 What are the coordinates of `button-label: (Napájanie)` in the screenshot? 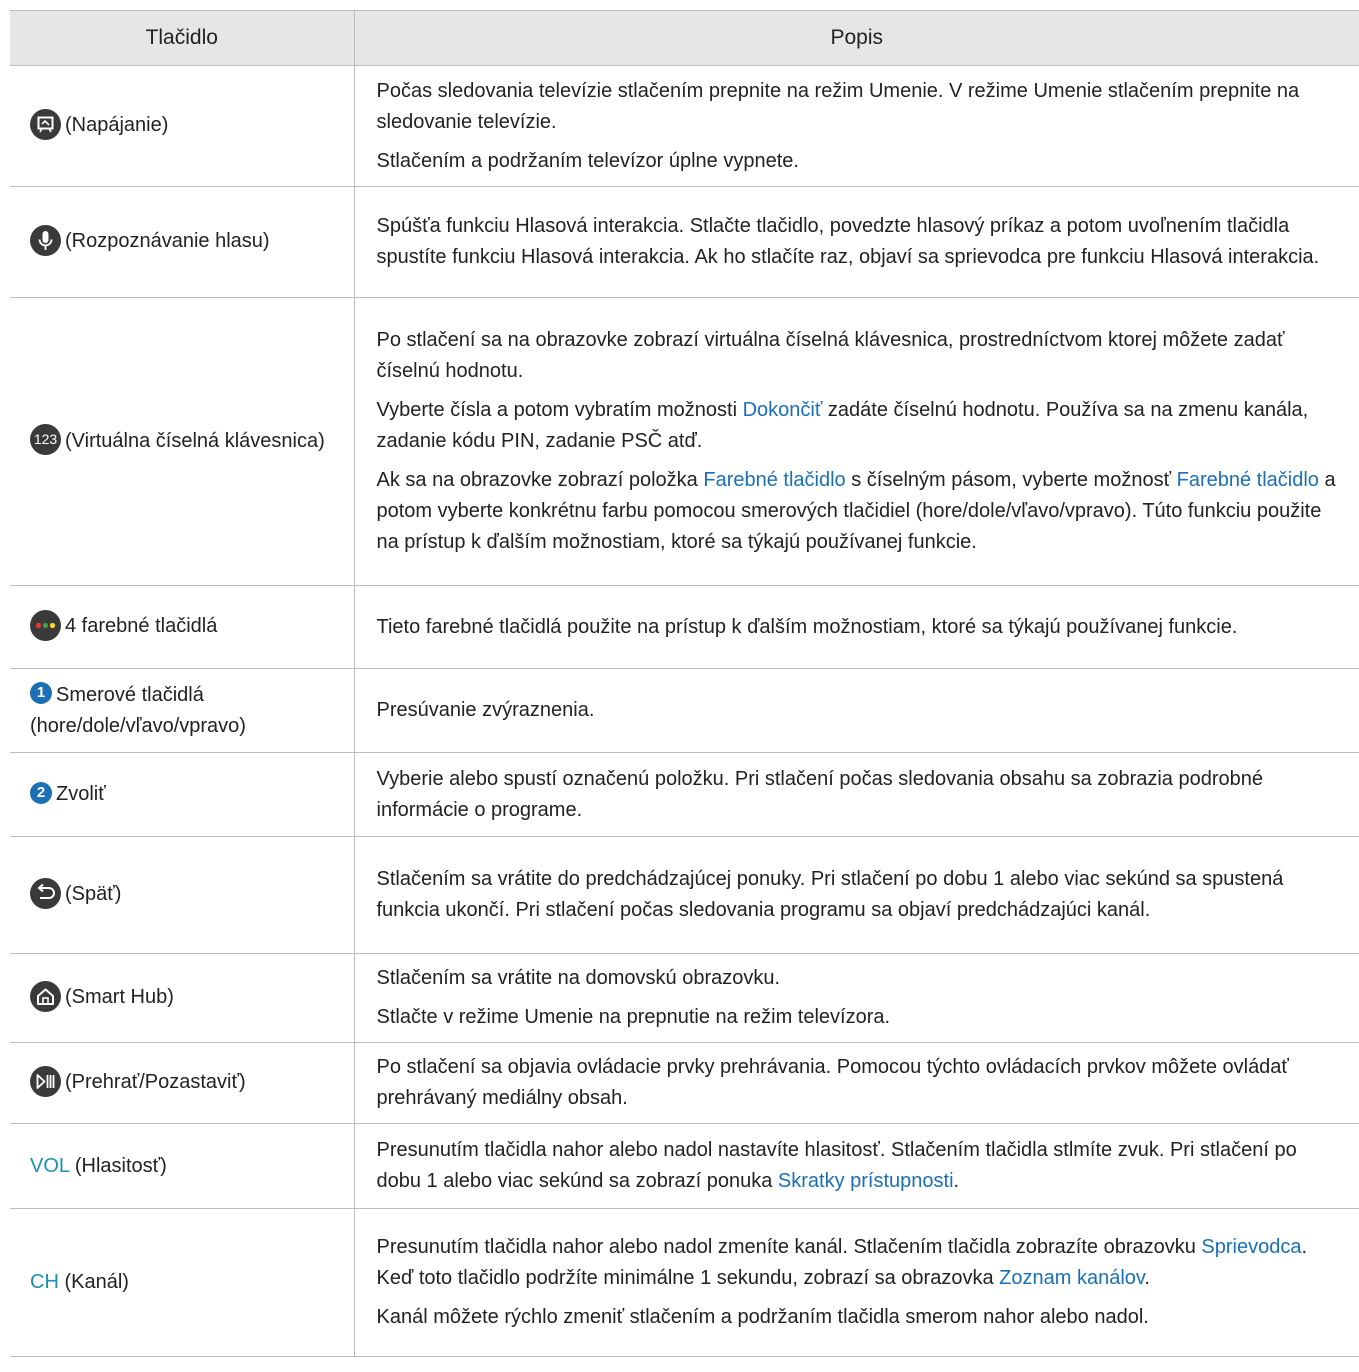 It's located at (117, 125).